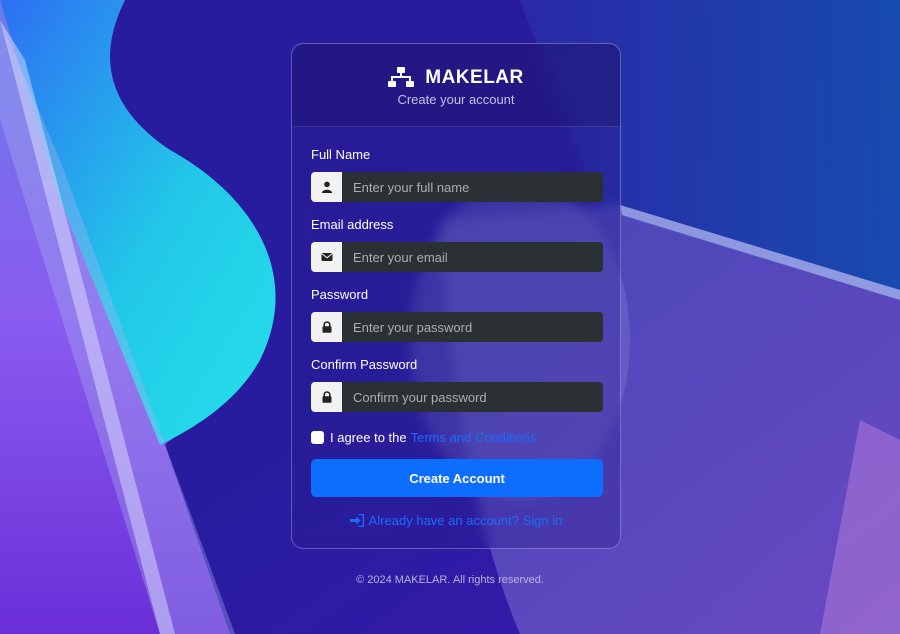 This screenshot has width=900, height=634. What do you see at coordinates (474, 437) in the screenshot?
I see `terms-link: Terms and Conditions` at bounding box center [474, 437].